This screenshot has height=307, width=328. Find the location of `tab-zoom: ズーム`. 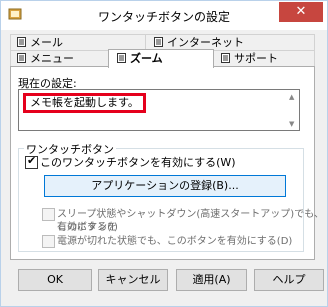

tab-zoom: ズーム is located at coordinates (161, 58).